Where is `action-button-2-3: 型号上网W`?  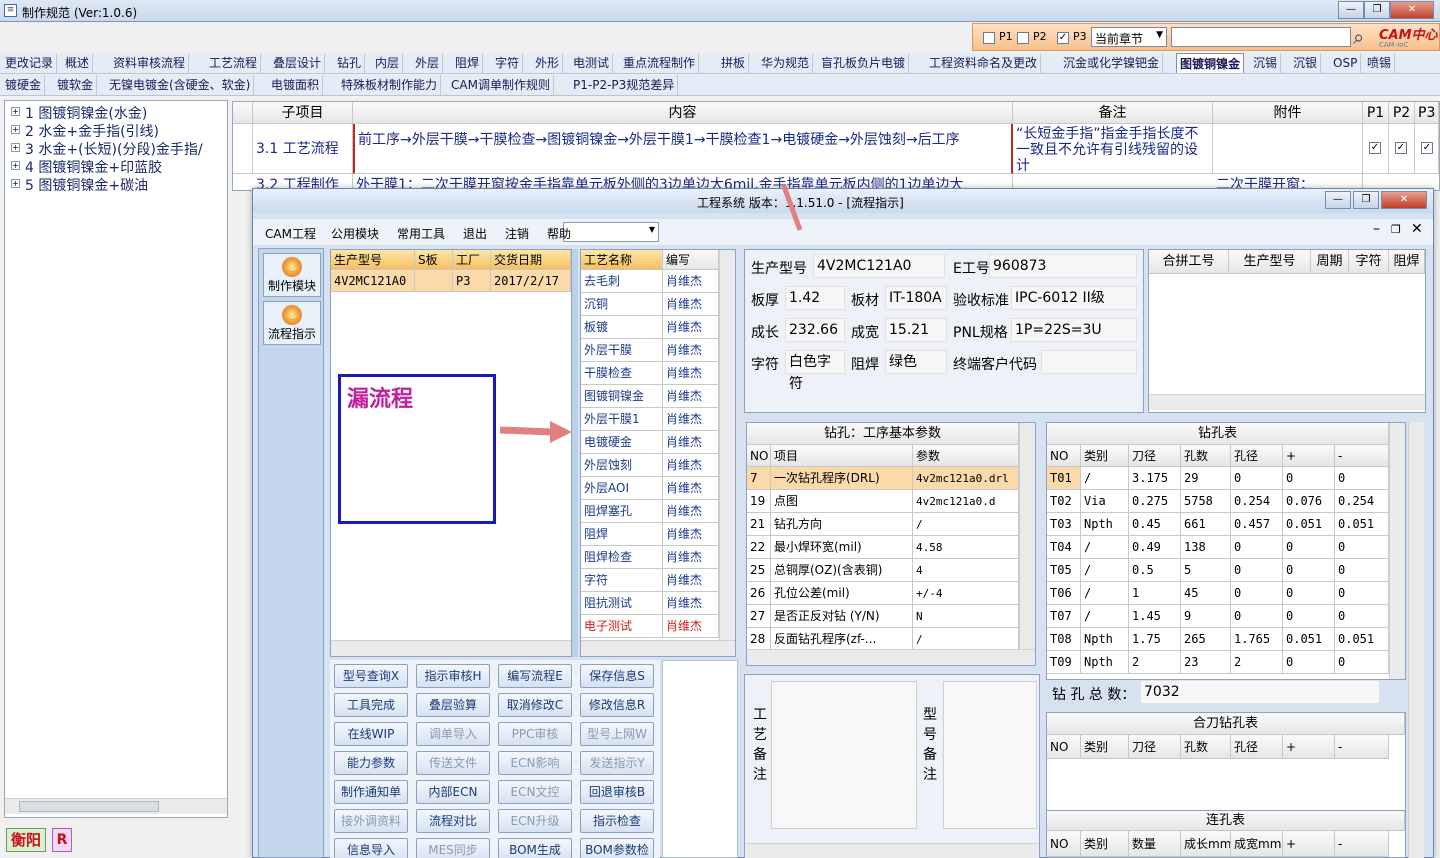 action-button-2-3: 型号上网W is located at coordinates (617, 734).